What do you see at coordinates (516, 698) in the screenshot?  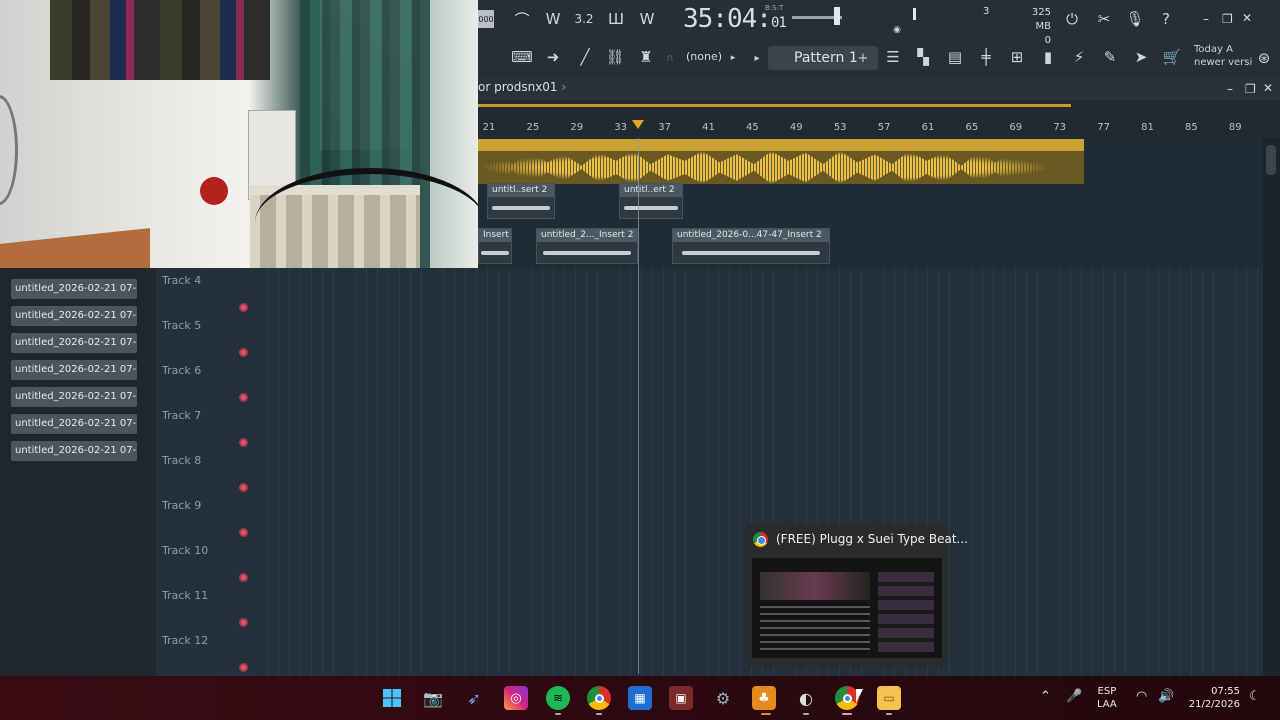 I see `instagram-icon: ◎` at bounding box center [516, 698].